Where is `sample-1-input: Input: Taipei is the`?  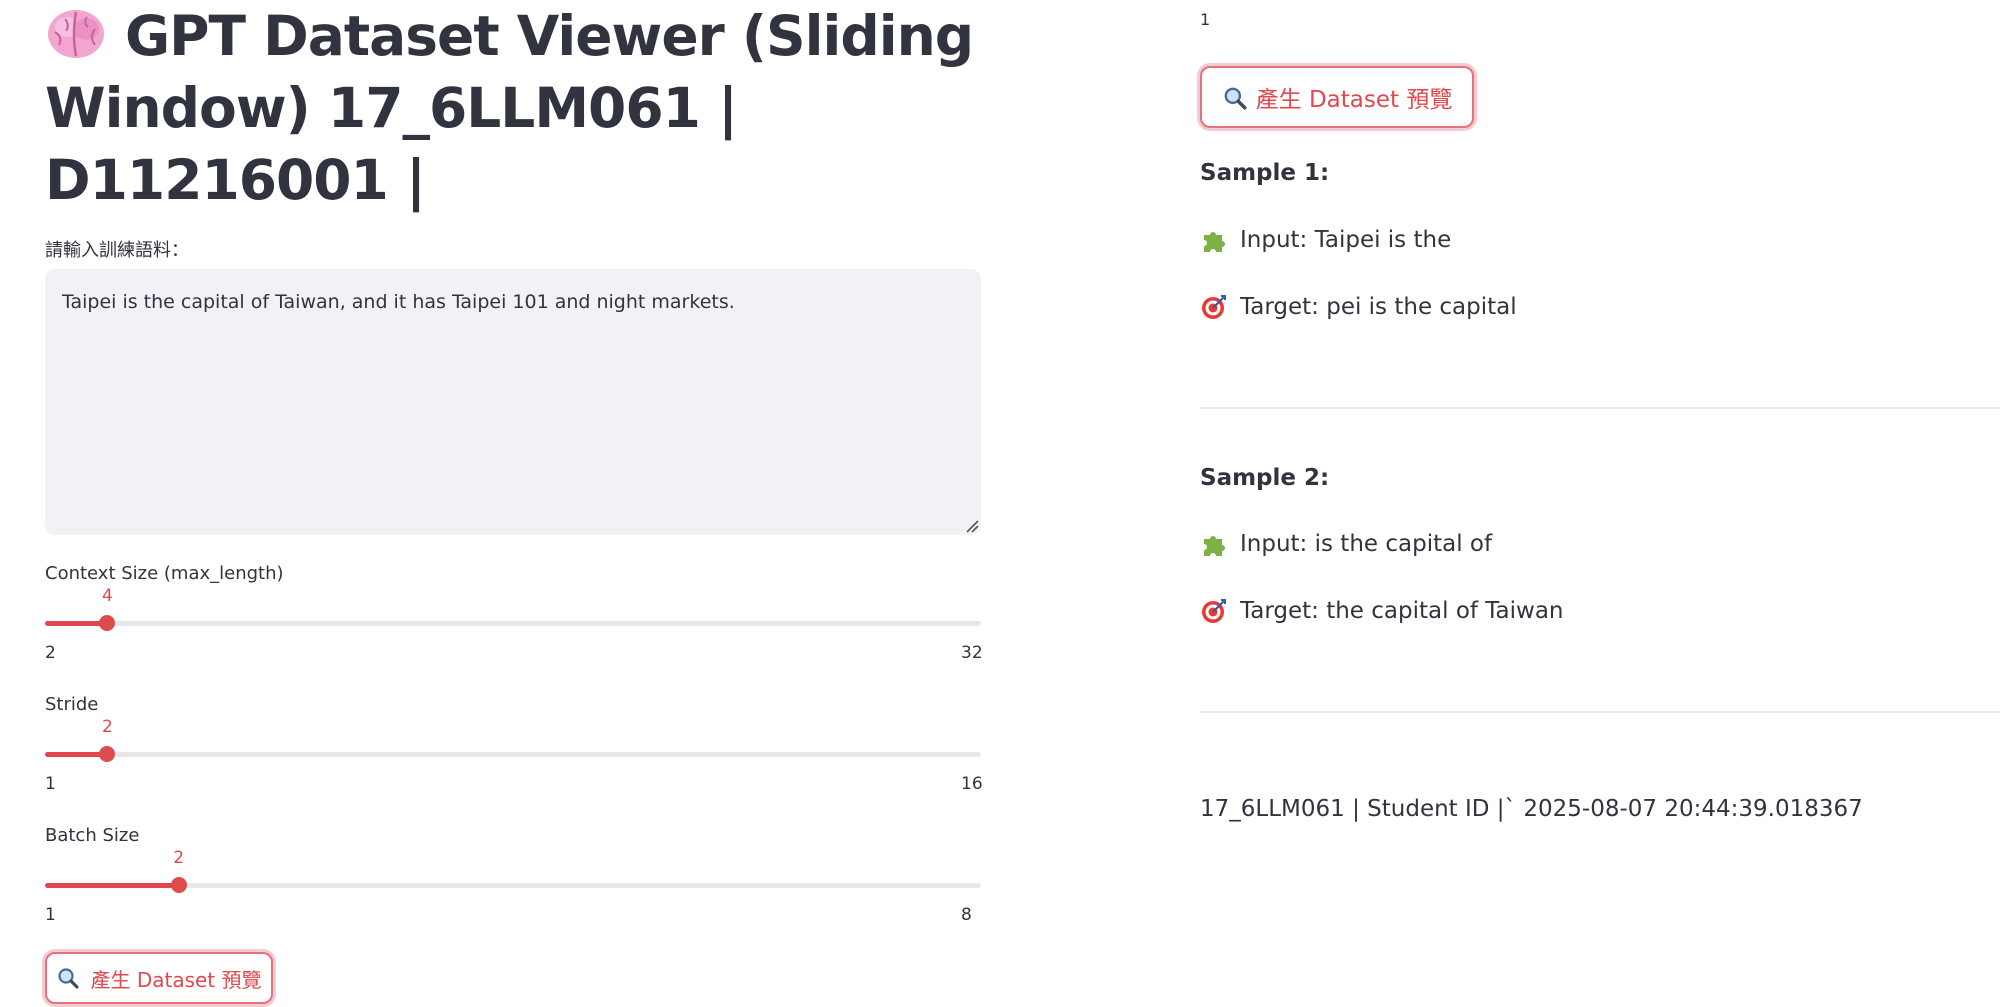 sample-1-input: Input: Taipei is the is located at coordinates (1325, 240).